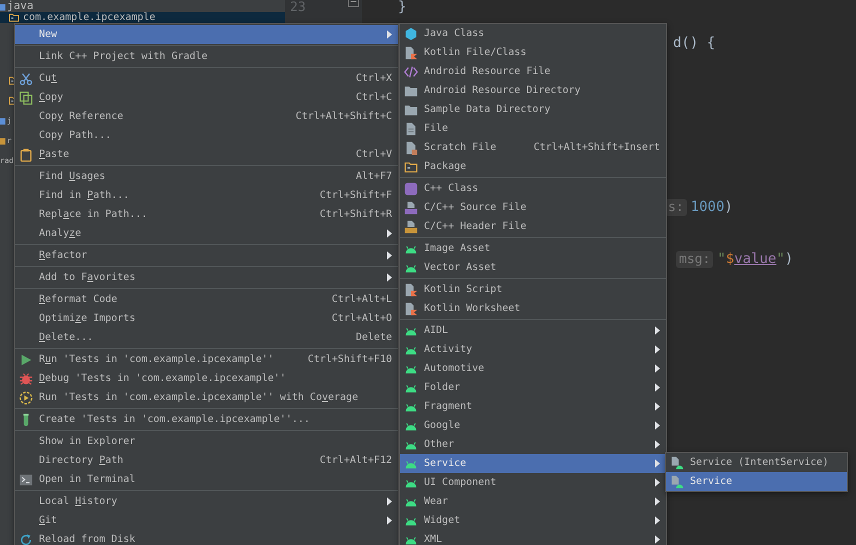 The height and width of the screenshot is (545, 856). Describe the element at coordinates (711, 207) in the screenshot. I see `code-text: 1000)` at that location.